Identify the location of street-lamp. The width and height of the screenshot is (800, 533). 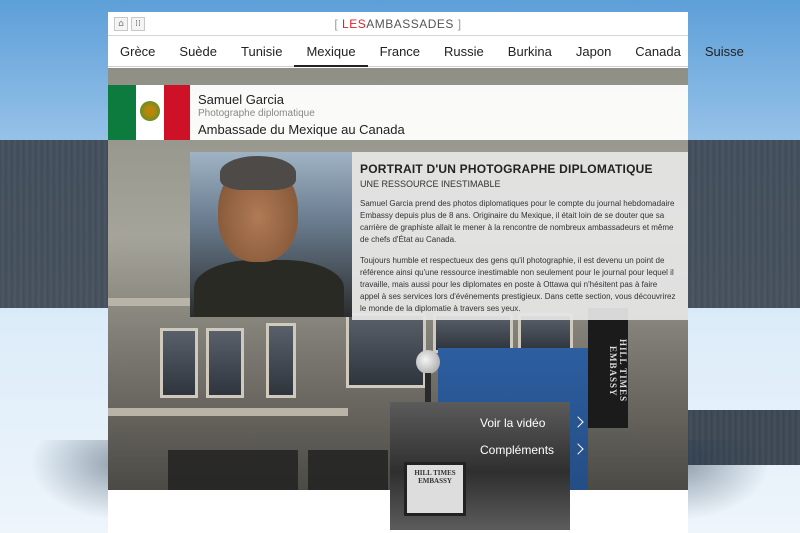
(428, 362).